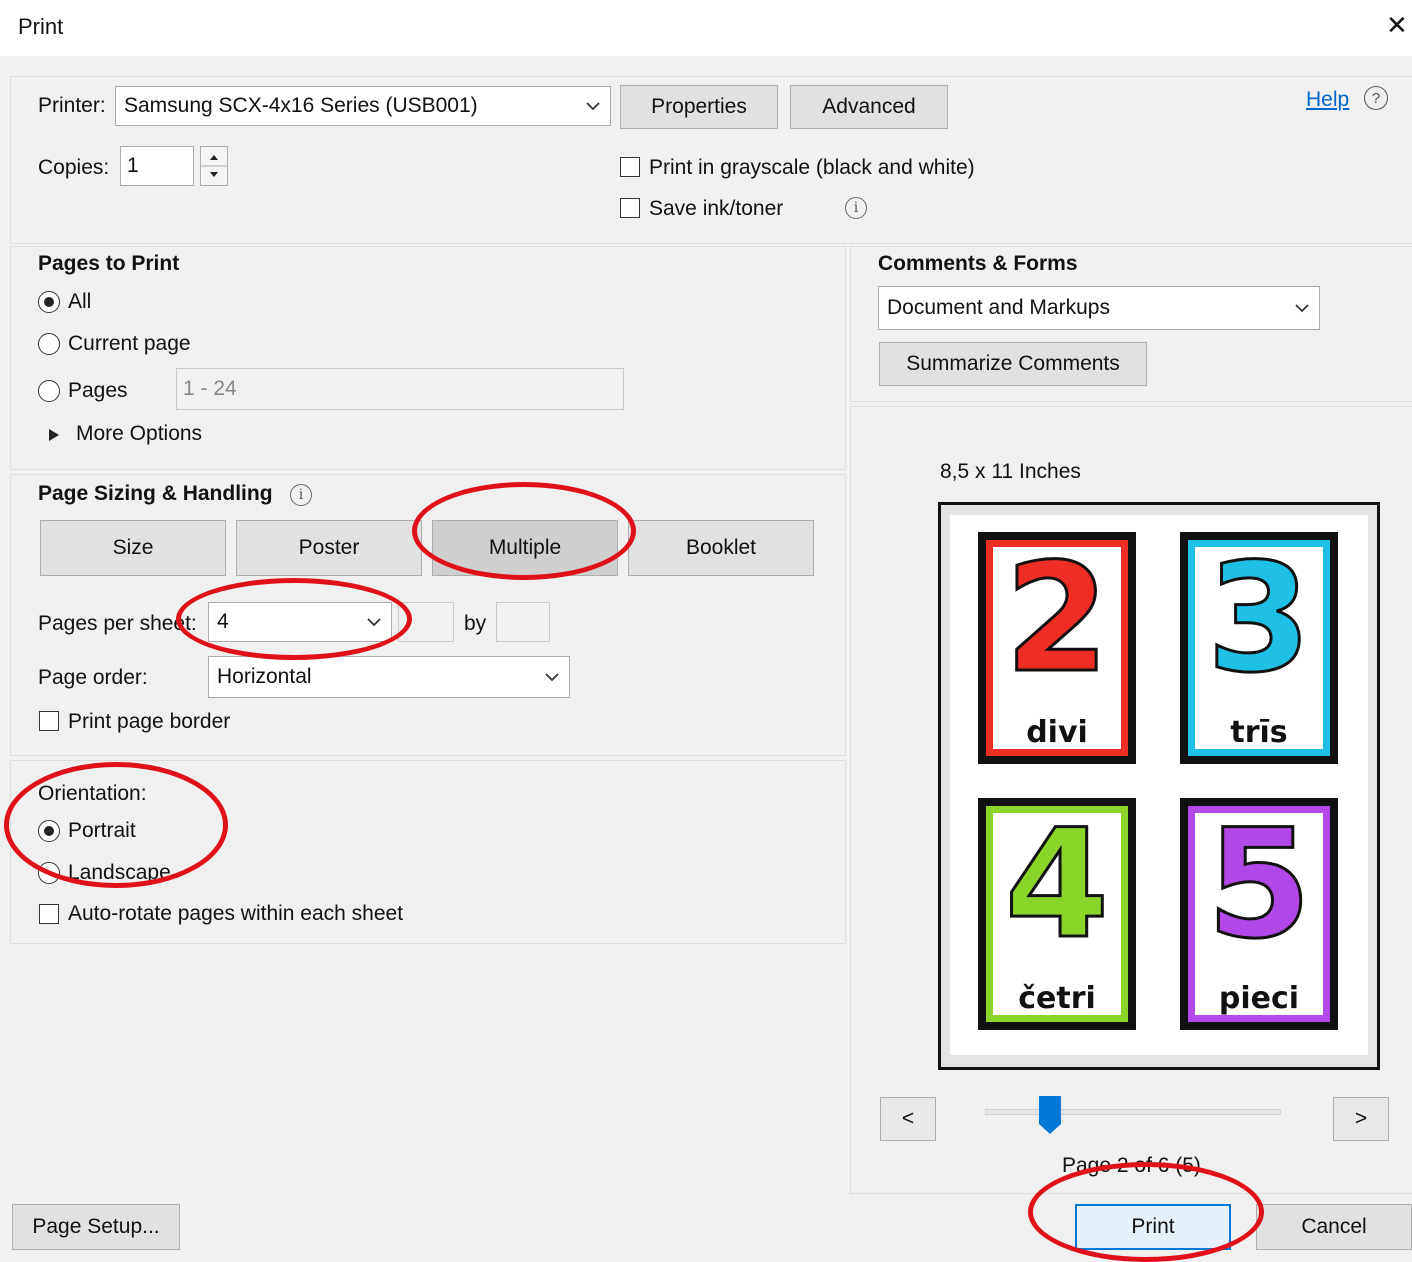 This screenshot has height=1262, width=1412. What do you see at coordinates (908, 1119) in the screenshot?
I see `previous-page-button: <` at bounding box center [908, 1119].